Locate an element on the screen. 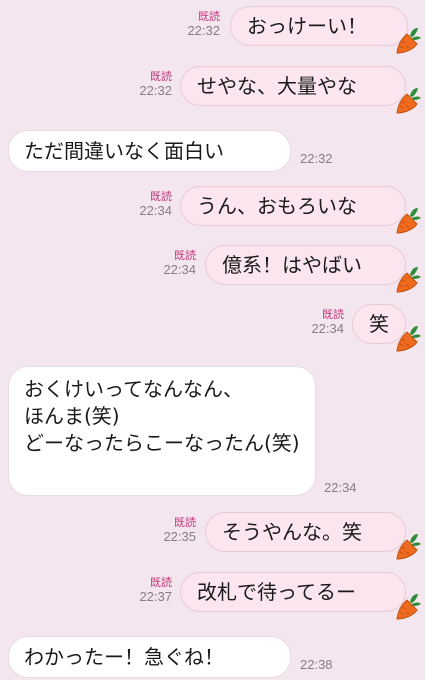 The width and height of the screenshot is (425, 680). message-bubble: 億系！はやばい is located at coordinates (305, 265).